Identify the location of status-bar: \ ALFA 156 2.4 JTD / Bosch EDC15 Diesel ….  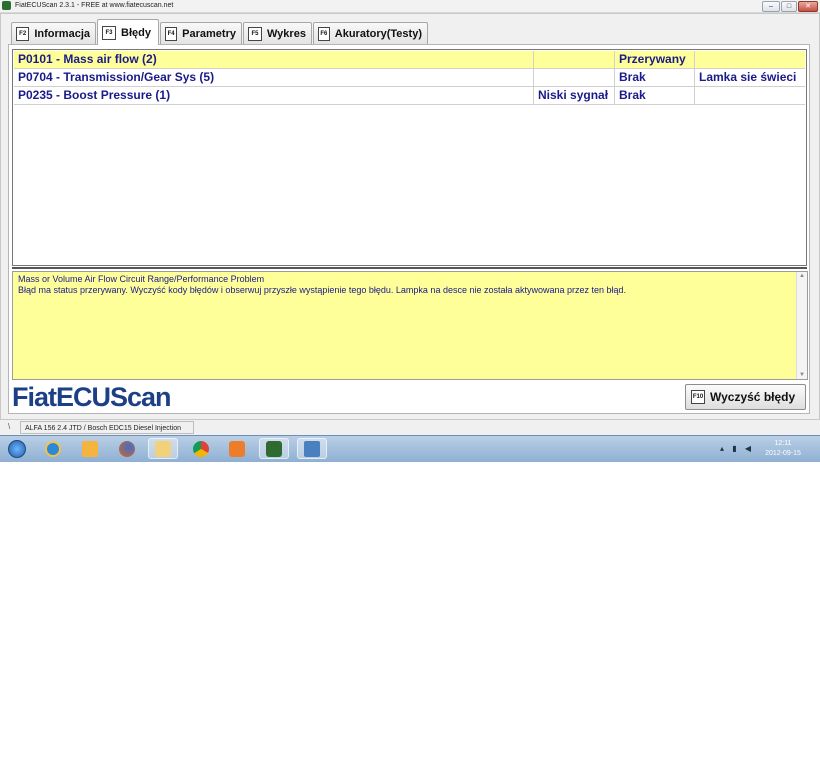
(410, 432).